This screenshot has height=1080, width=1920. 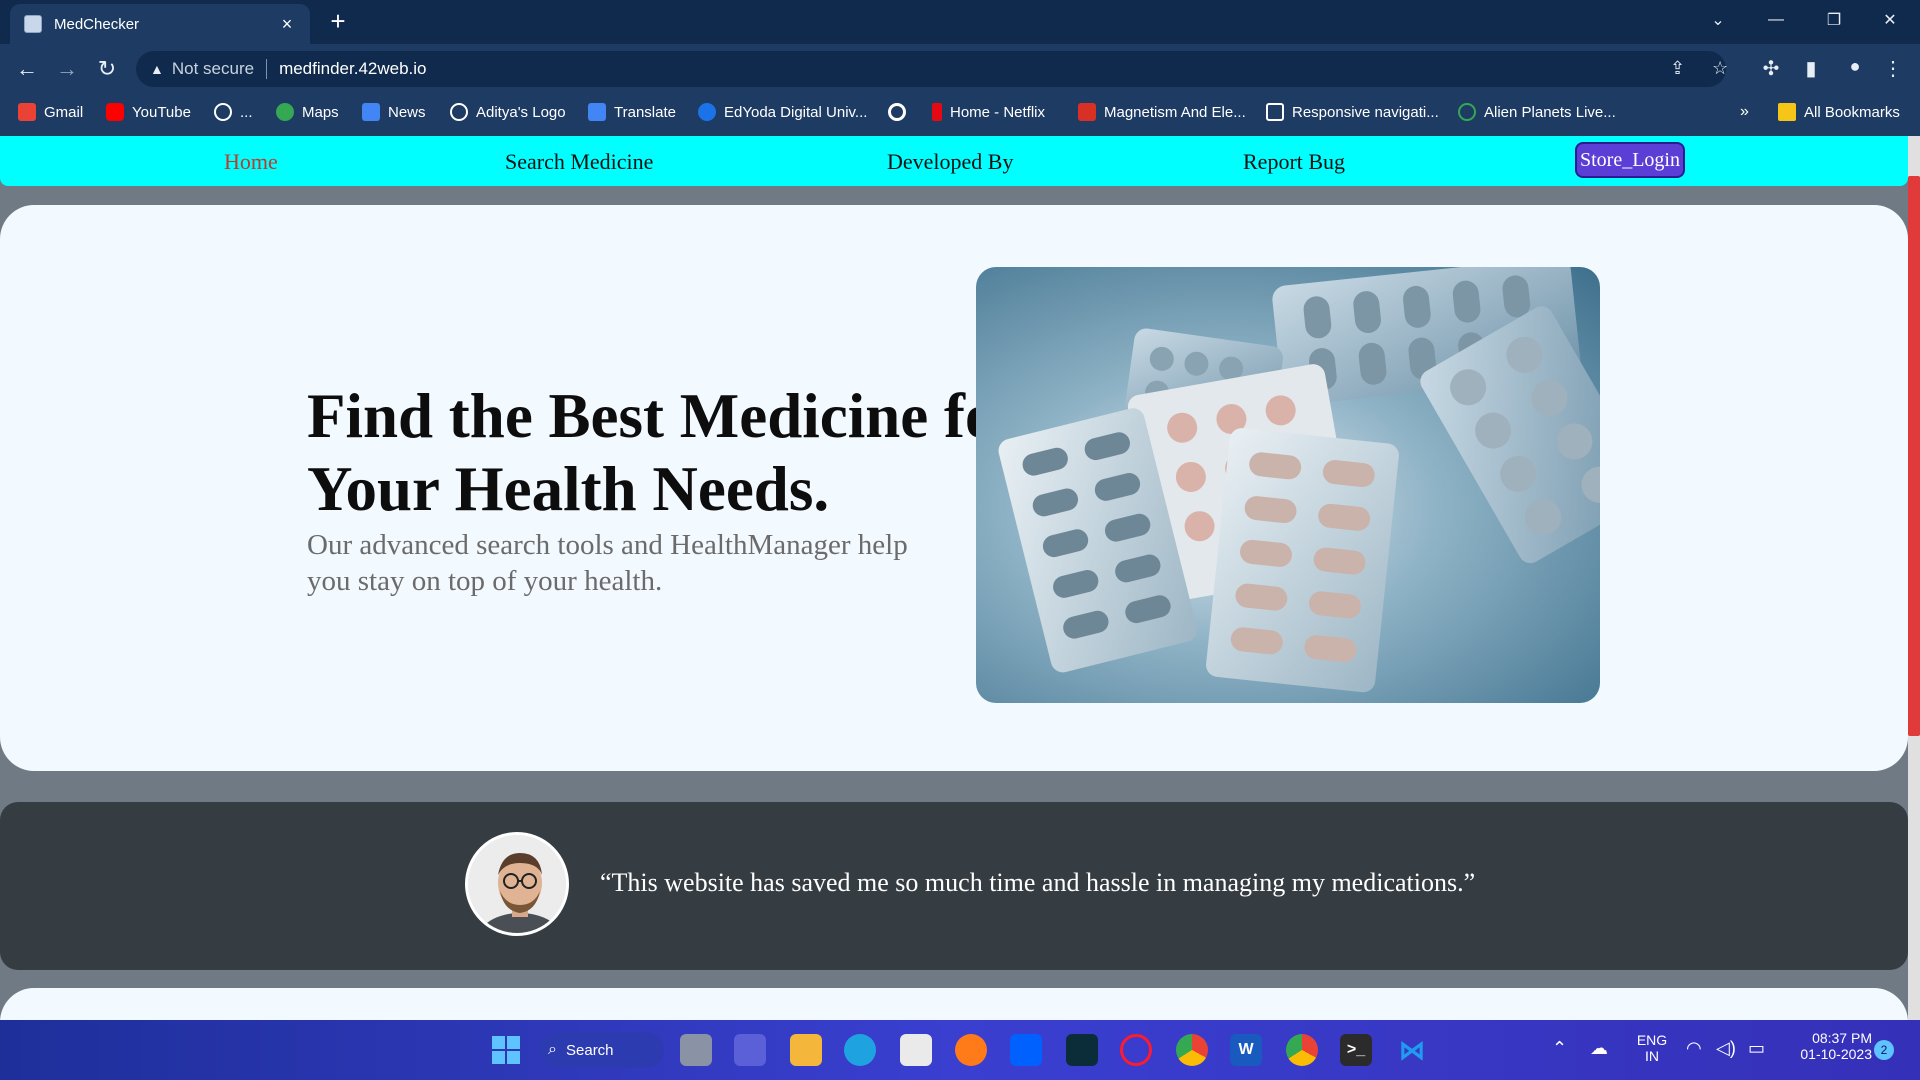 I want to click on browser-tab: MedChecker ×, so click(x=160, y=24).